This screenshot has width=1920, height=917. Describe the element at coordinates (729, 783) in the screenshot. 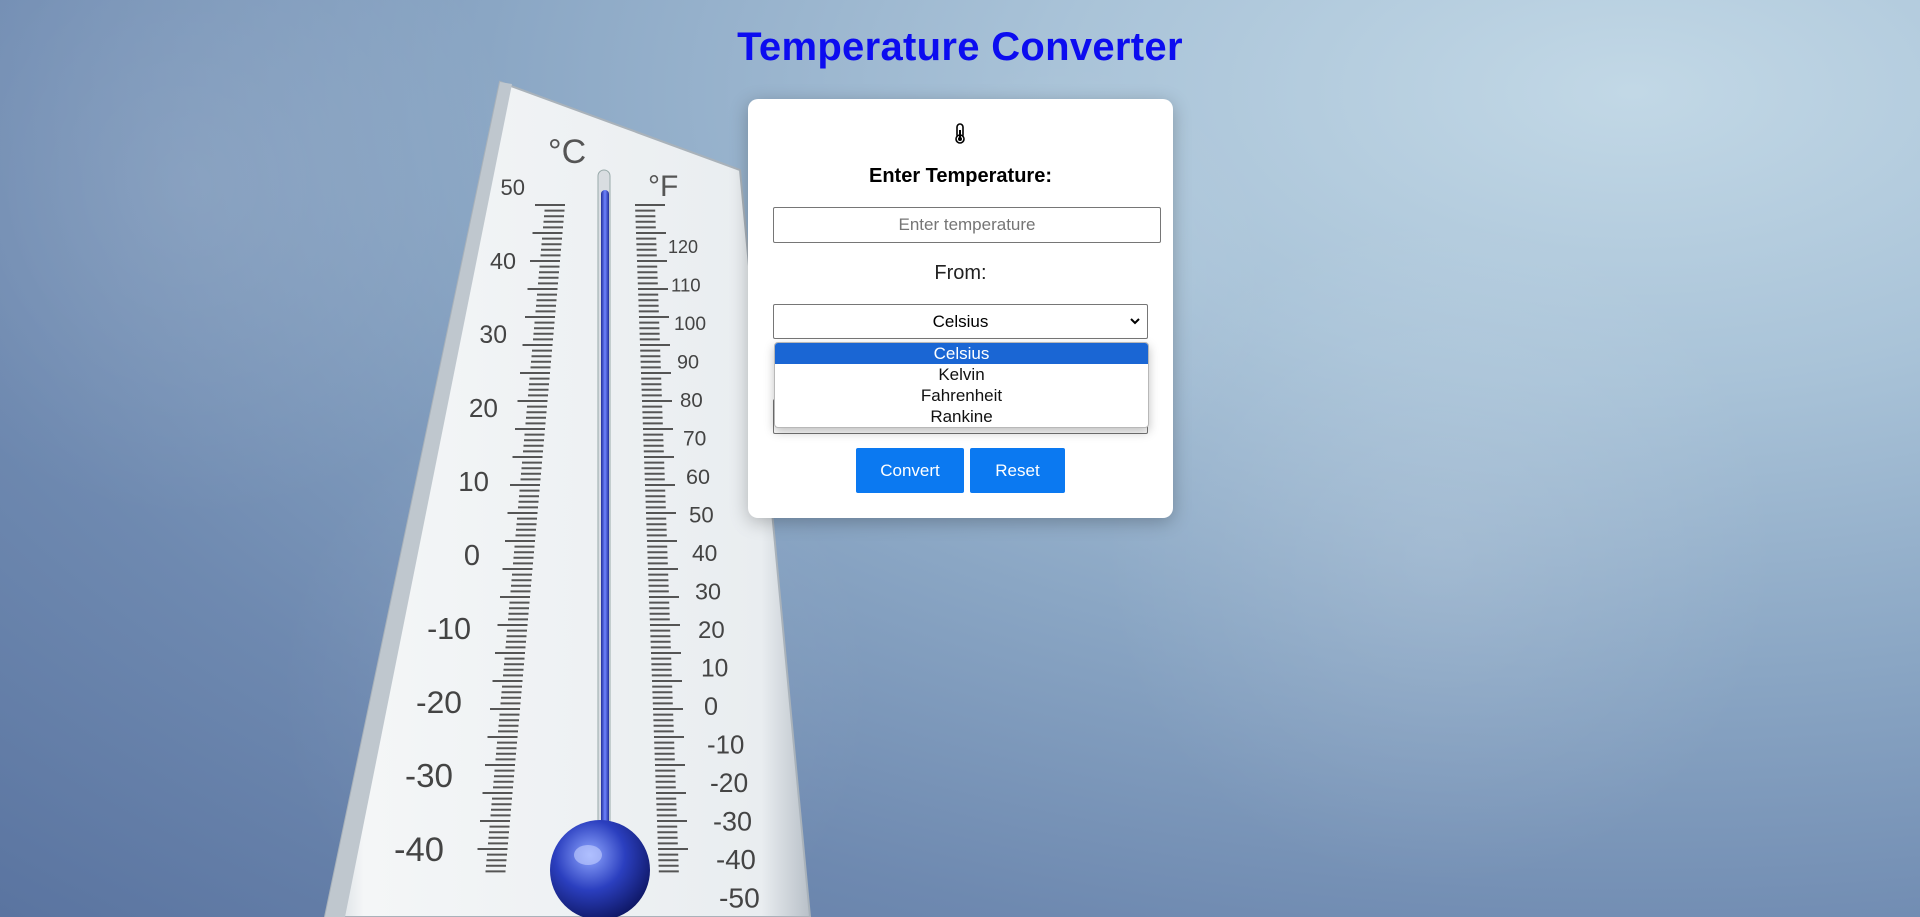

I see `fahrenheit-tick-label: -20` at that location.